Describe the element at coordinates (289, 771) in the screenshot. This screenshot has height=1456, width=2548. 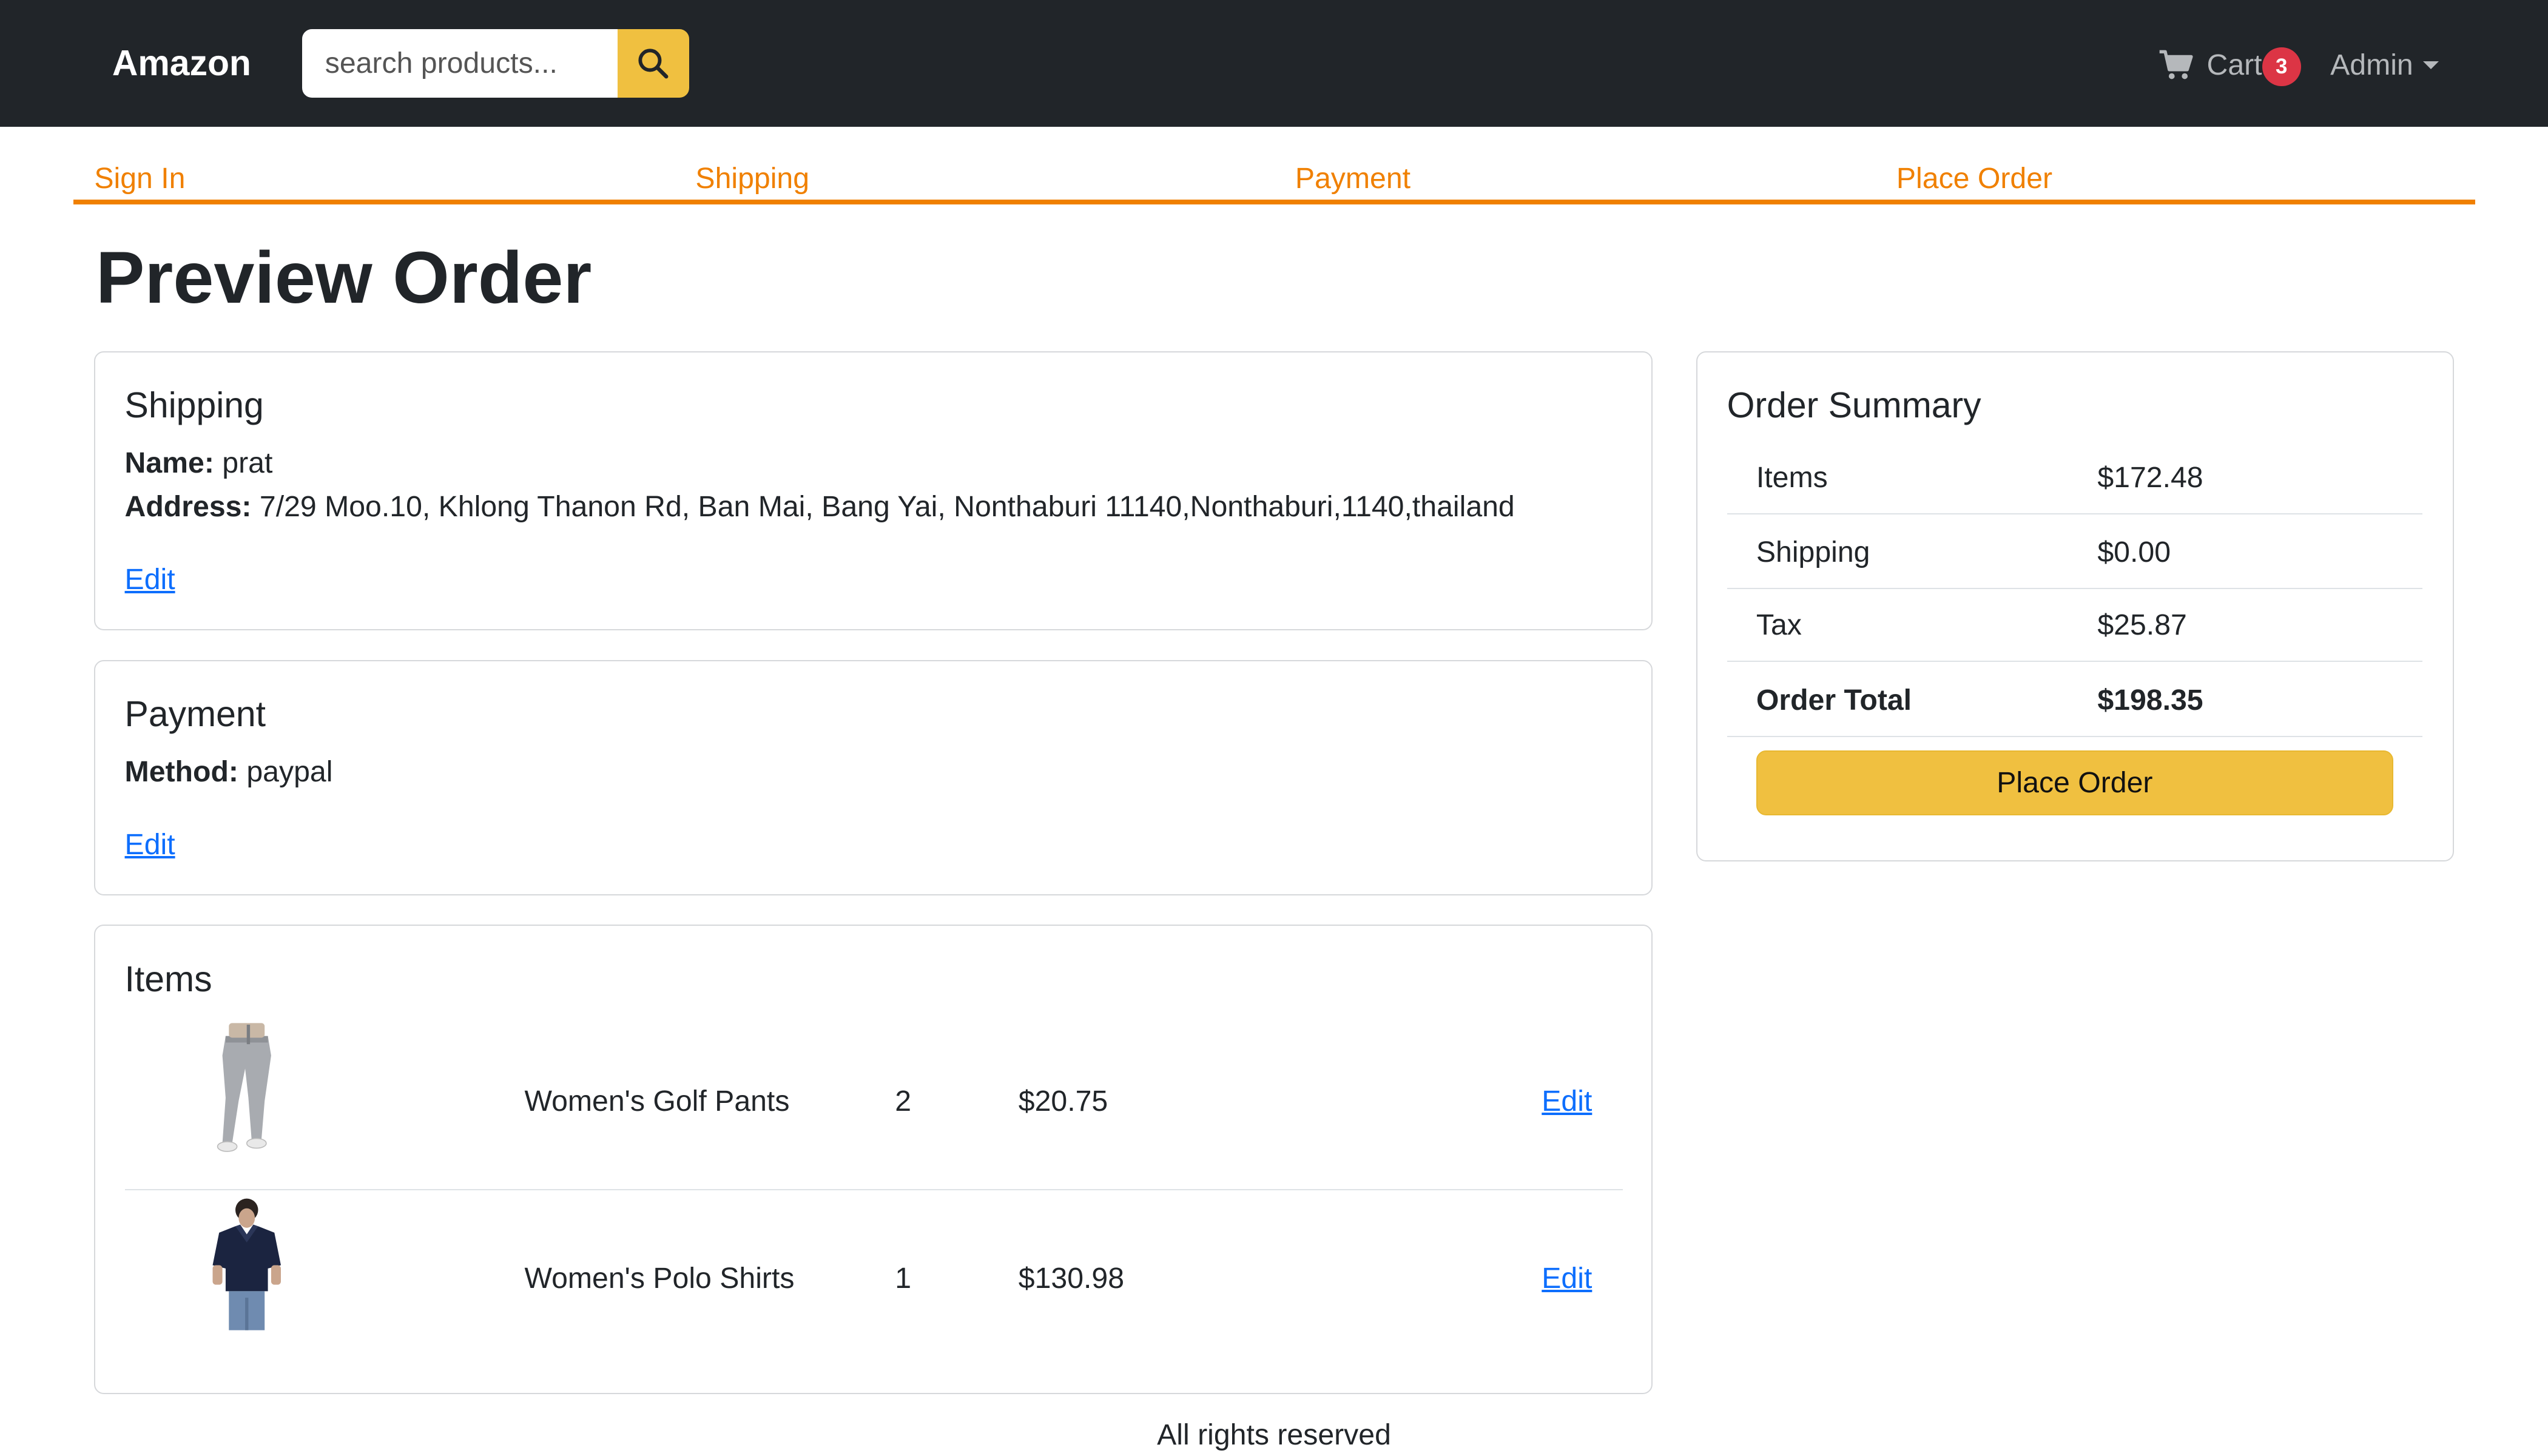
I see `payment-method-value: paypal` at that location.